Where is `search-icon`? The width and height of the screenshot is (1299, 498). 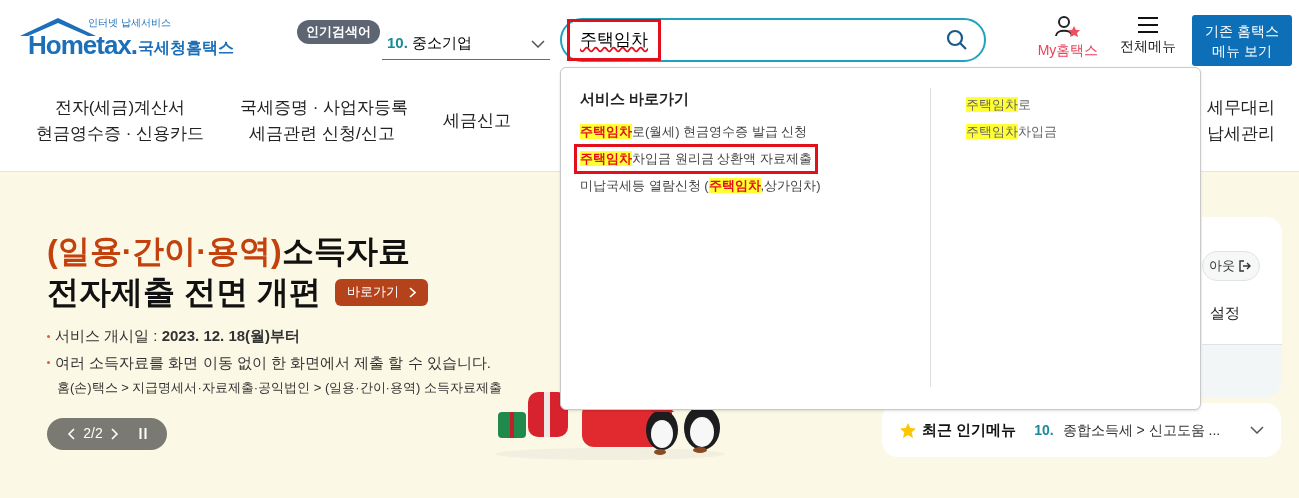 search-icon is located at coordinates (957, 40).